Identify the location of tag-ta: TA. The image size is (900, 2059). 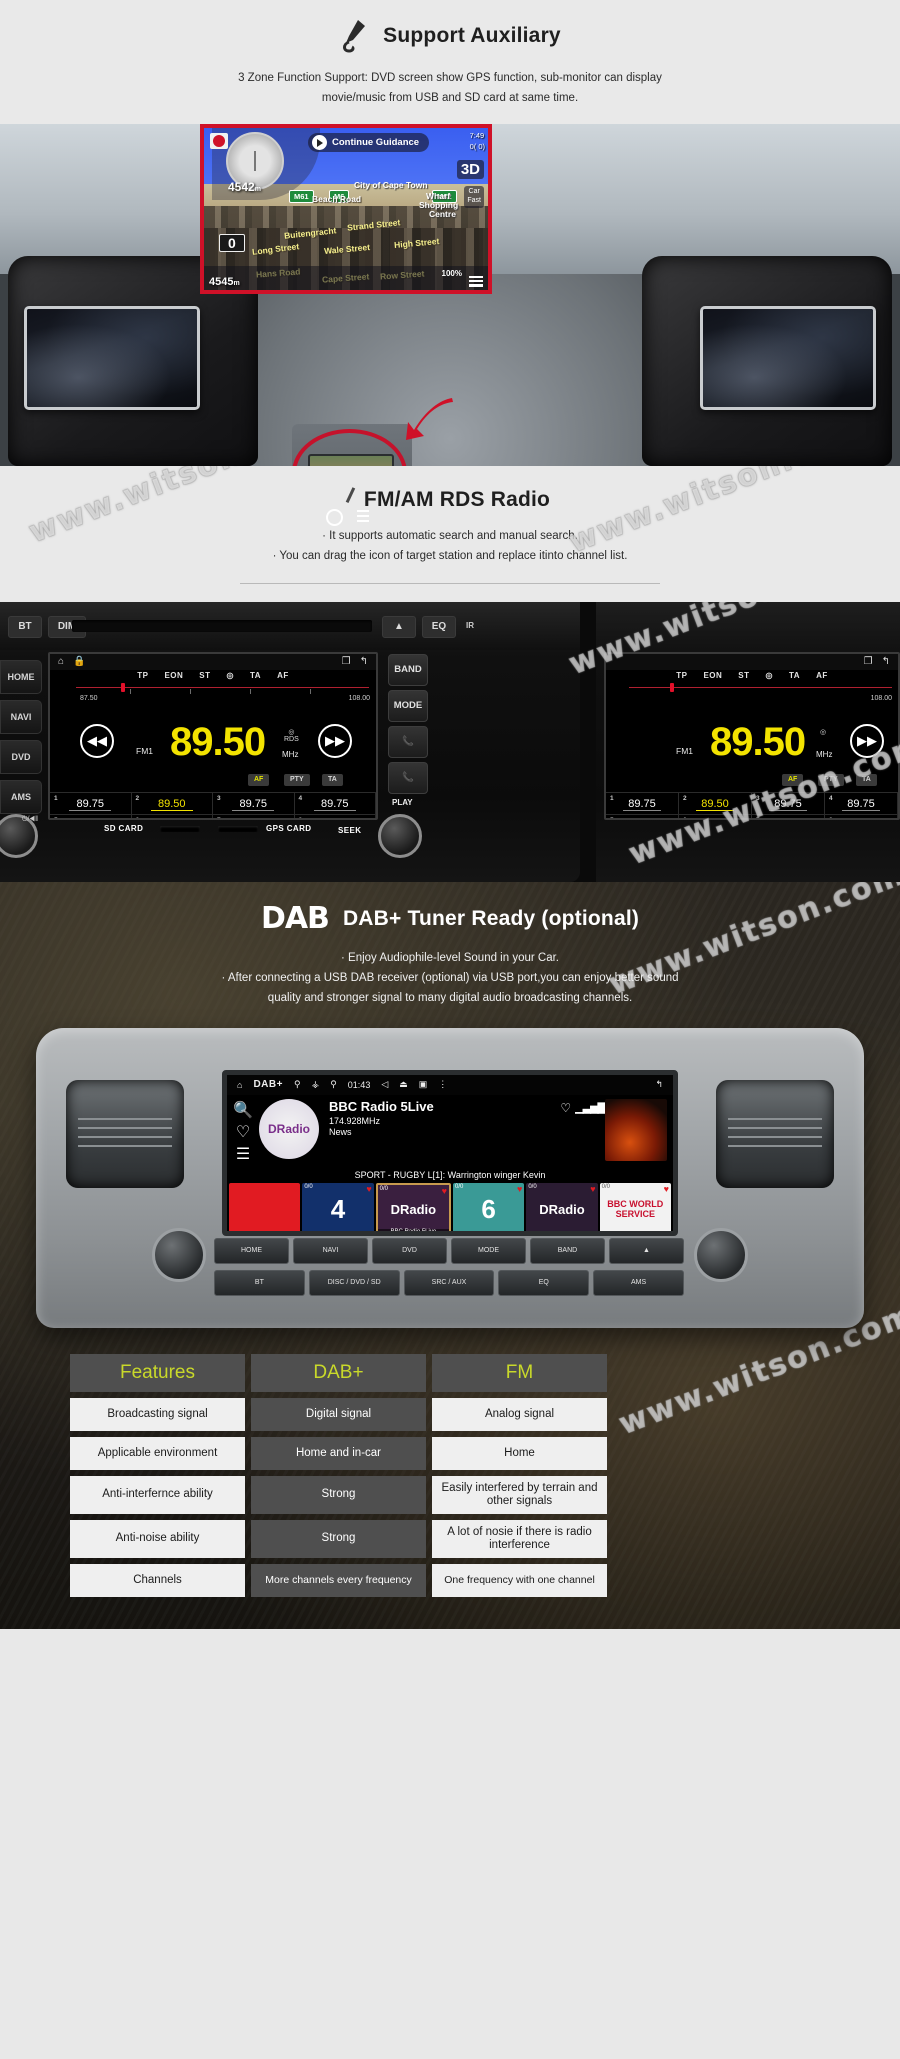
(332, 779).